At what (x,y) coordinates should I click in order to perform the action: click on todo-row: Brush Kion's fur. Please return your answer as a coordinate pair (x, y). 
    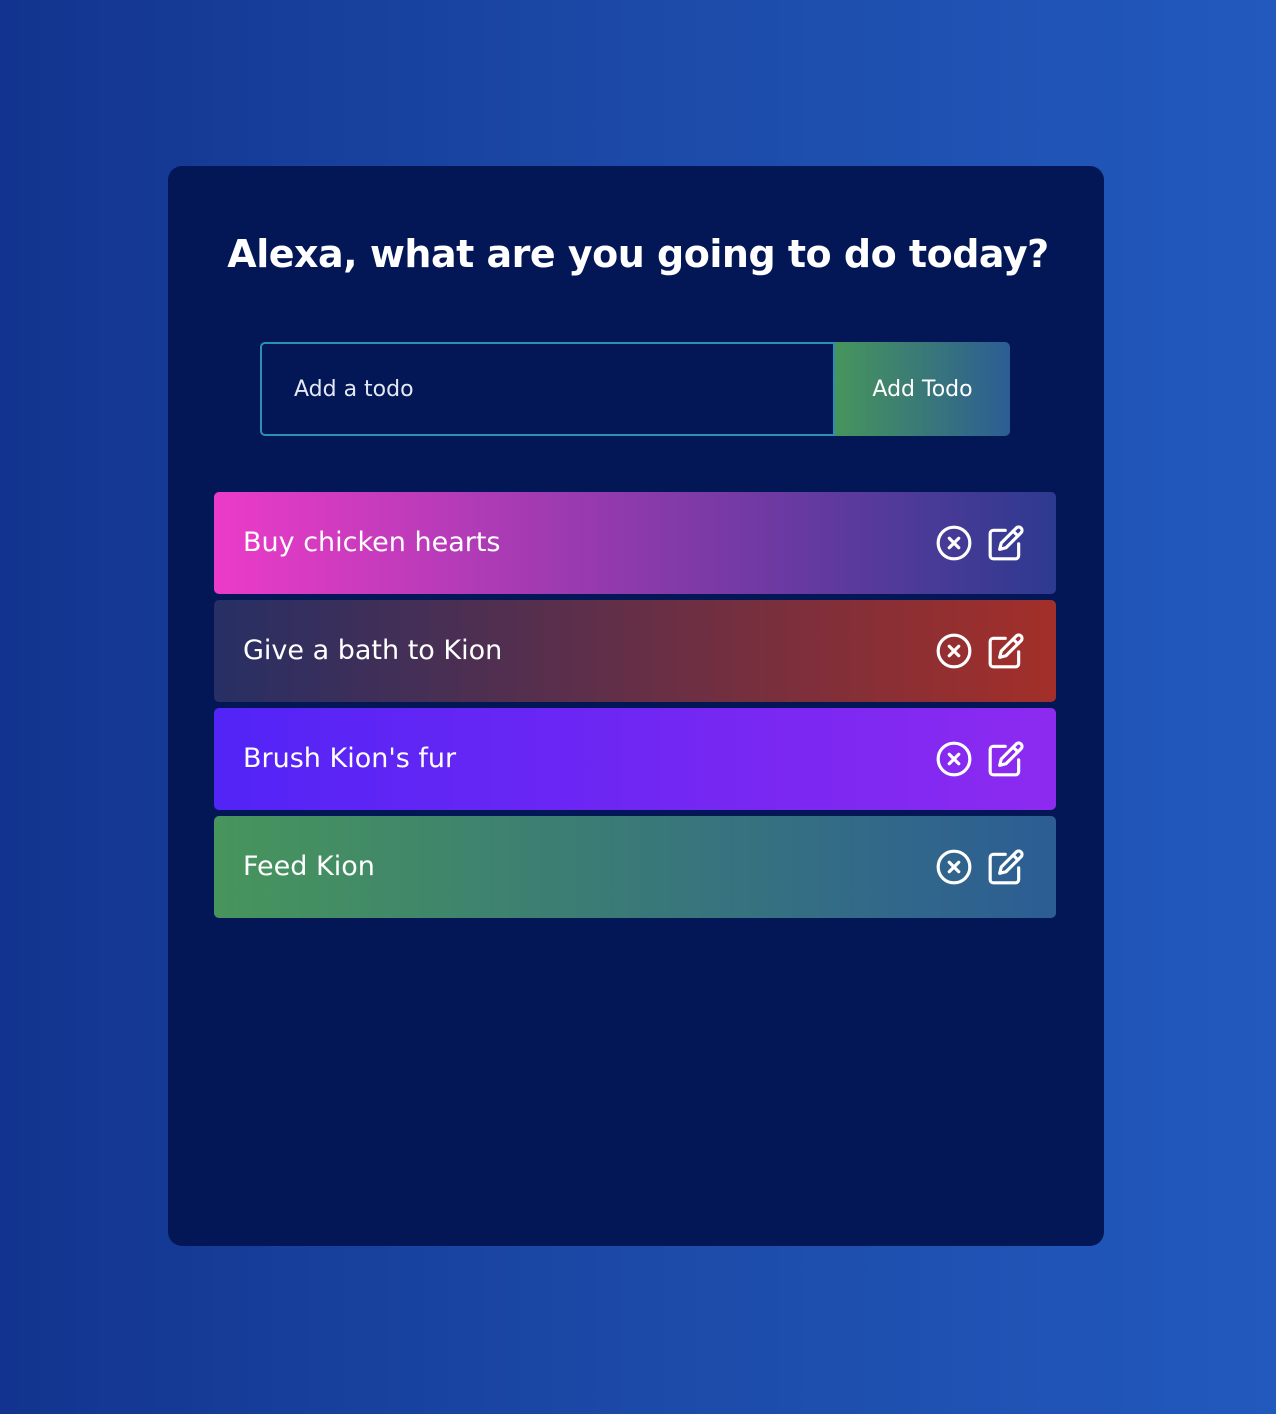
    Looking at the image, I should click on (635, 759).